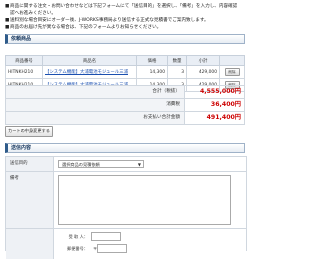  I want to click on grand-total-row: お支払い合計金額 491,400円, so click(125, 118).